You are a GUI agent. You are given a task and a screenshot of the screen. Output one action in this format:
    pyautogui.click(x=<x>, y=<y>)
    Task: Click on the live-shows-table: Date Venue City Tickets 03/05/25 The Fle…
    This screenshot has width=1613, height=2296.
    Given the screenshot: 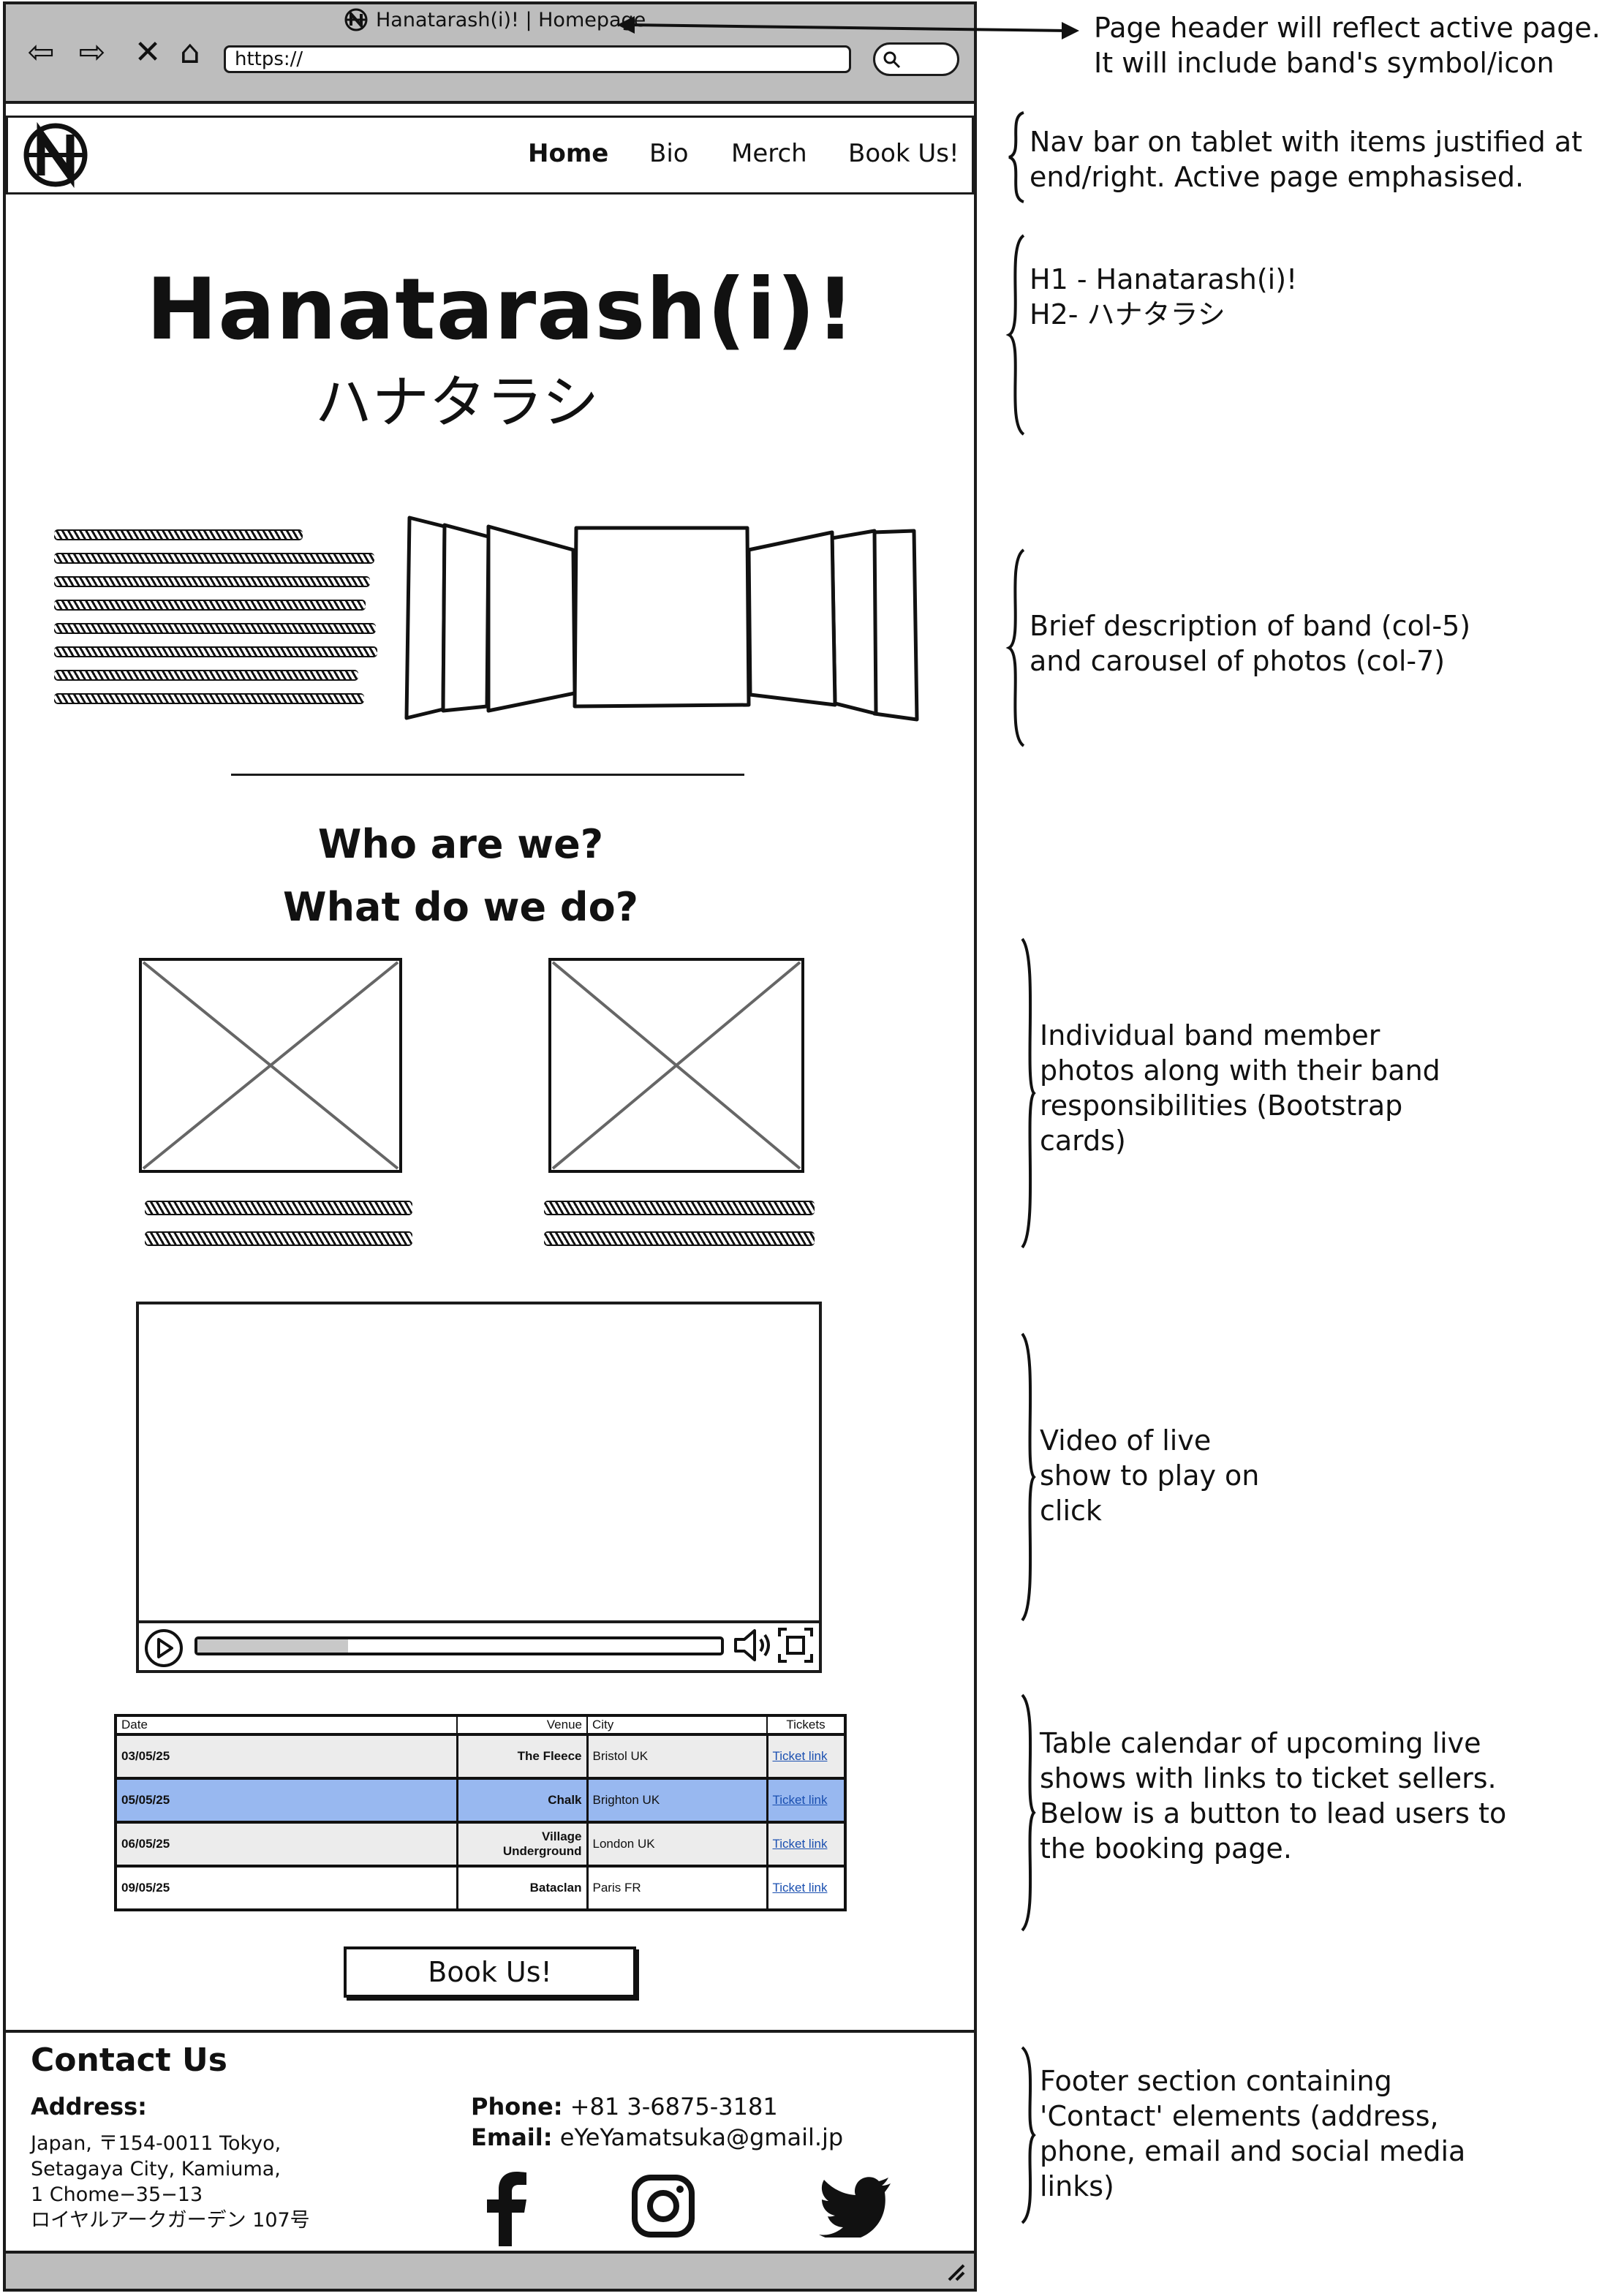 What is the action you would take?
    pyautogui.click(x=480, y=1812)
    